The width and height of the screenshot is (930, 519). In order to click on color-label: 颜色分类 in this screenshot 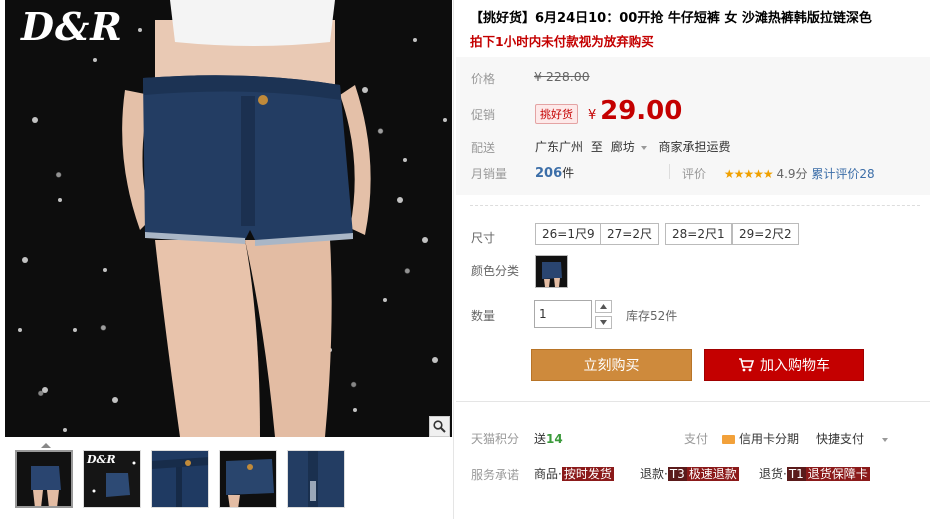, I will do `click(495, 271)`.